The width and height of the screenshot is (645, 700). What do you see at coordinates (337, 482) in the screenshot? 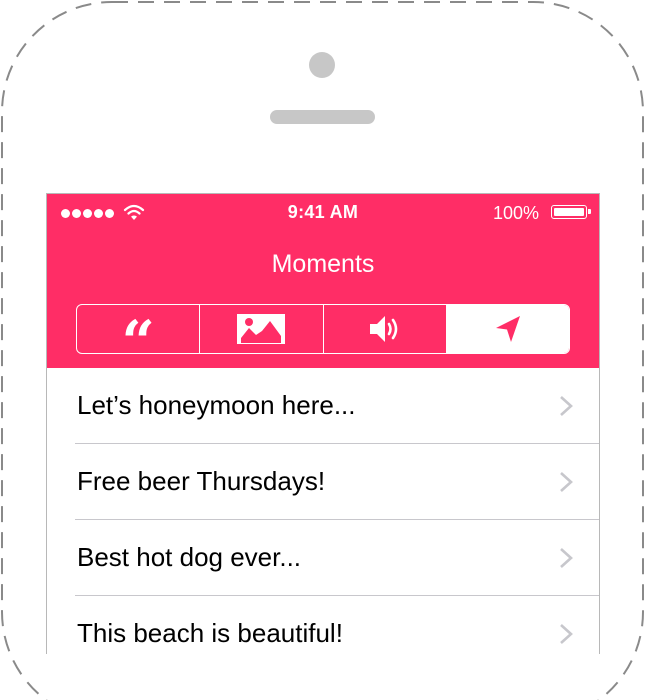
I see `list-item: Free beer Thursdays!` at bounding box center [337, 482].